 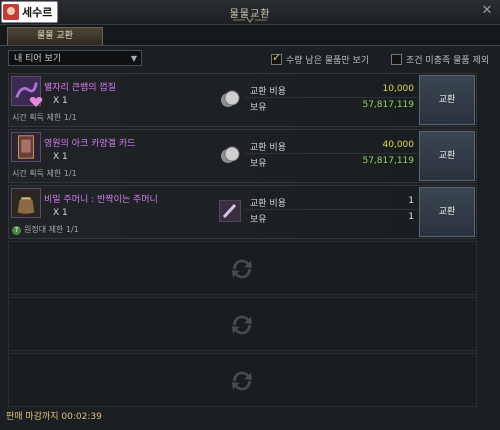 I want to click on item-name: 별자리 큰뱀의 껍질, so click(x=80, y=88).